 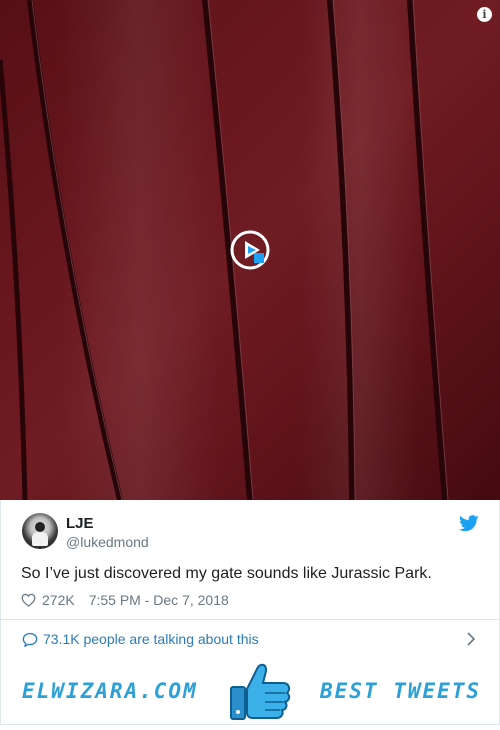 What do you see at coordinates (110, 691) in the screenshot?
I see `site-label: ELWIZARA.COM` at bounding box center [110, 691].